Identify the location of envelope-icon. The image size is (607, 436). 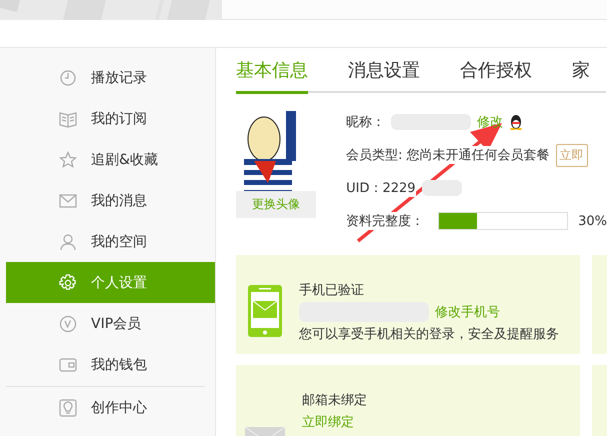
(68, 201).